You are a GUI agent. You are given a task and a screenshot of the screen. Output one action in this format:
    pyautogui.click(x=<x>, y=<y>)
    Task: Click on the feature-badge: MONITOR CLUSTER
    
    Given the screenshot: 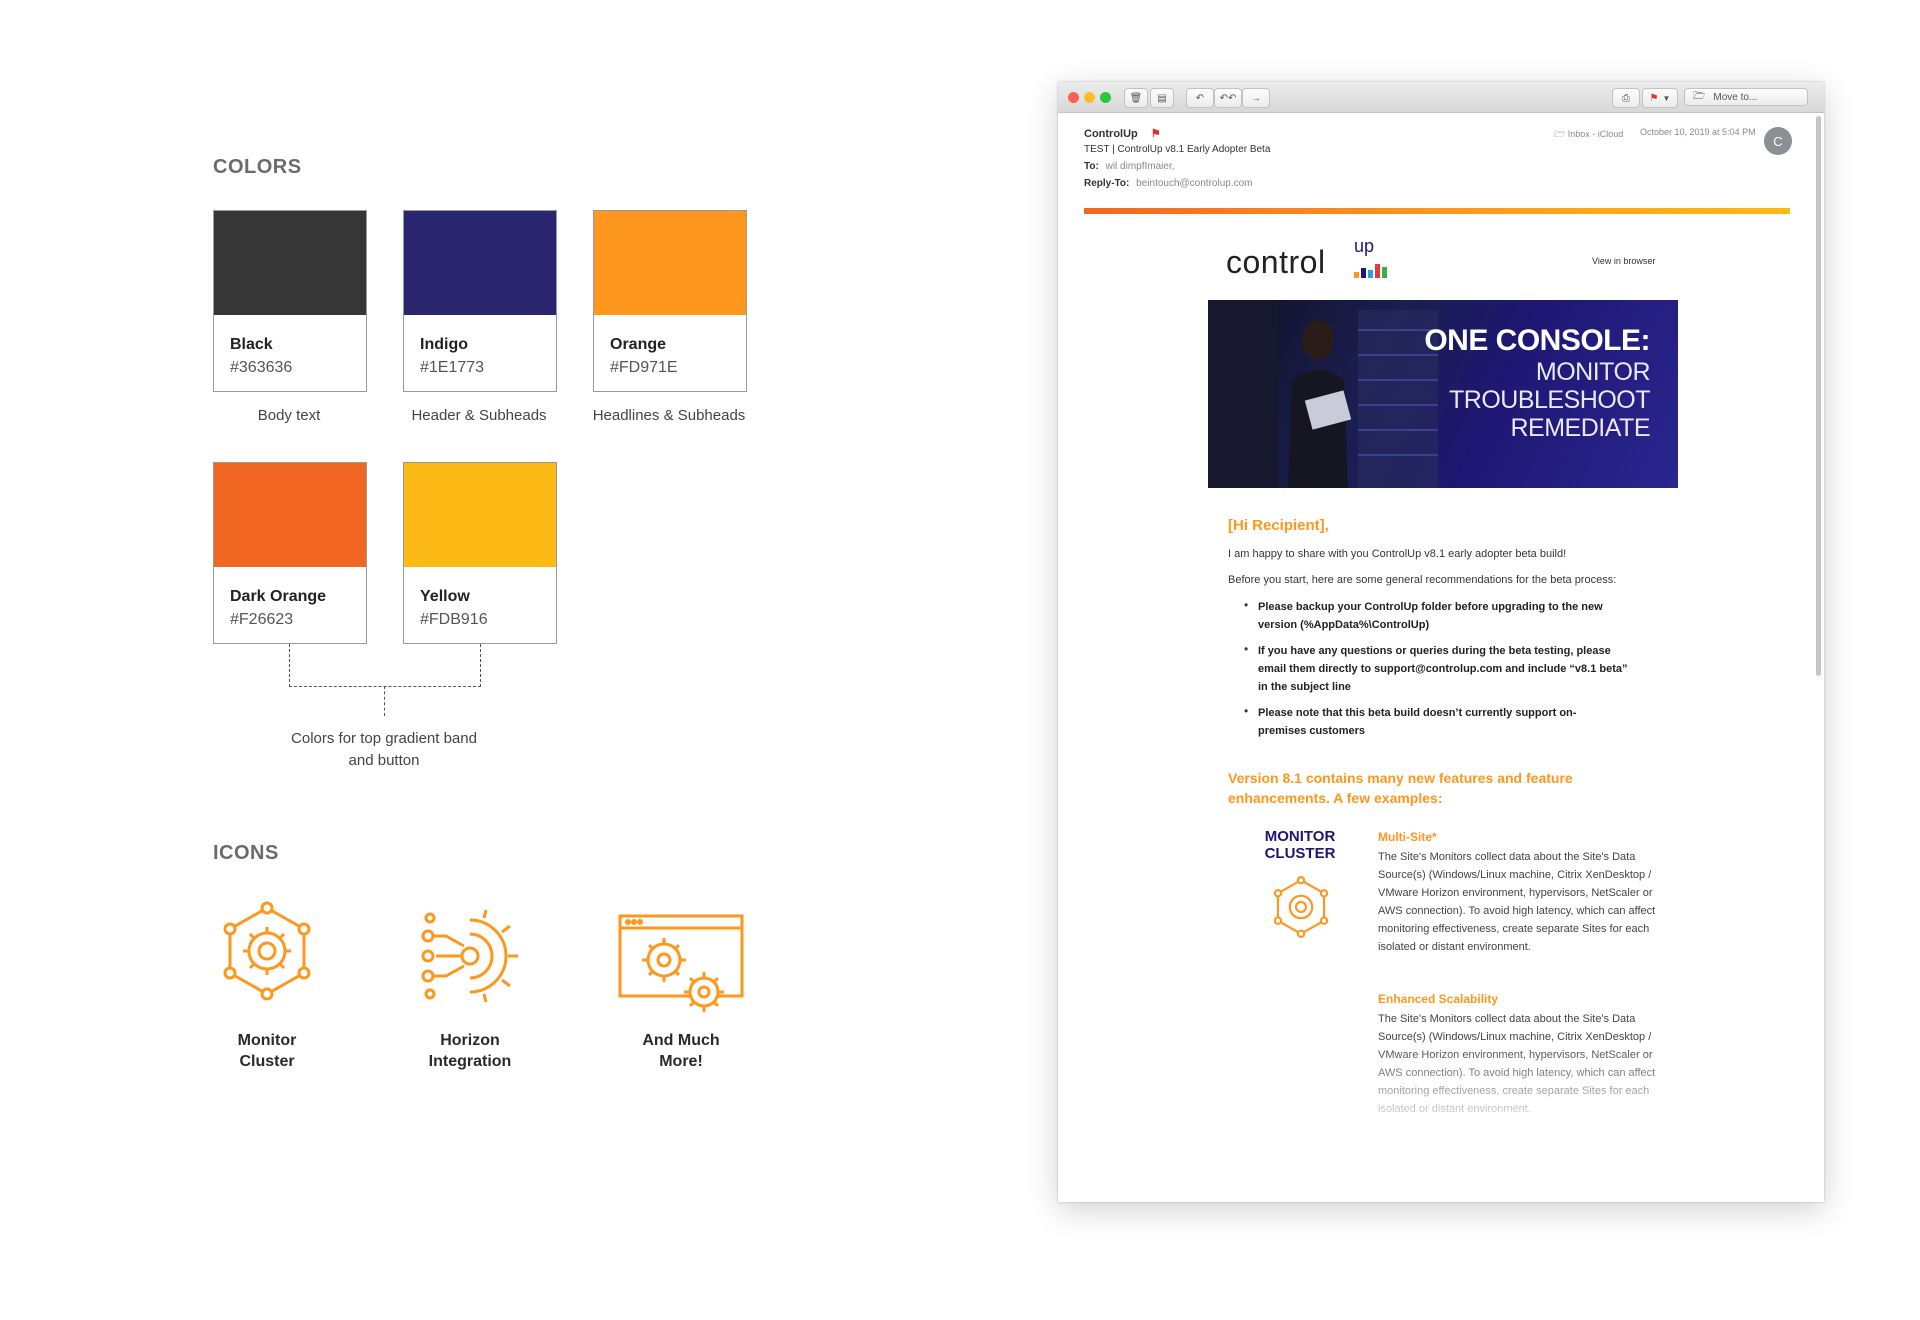 What is the action you would take?
    pyautogui.click(x=1300, y=845)
    